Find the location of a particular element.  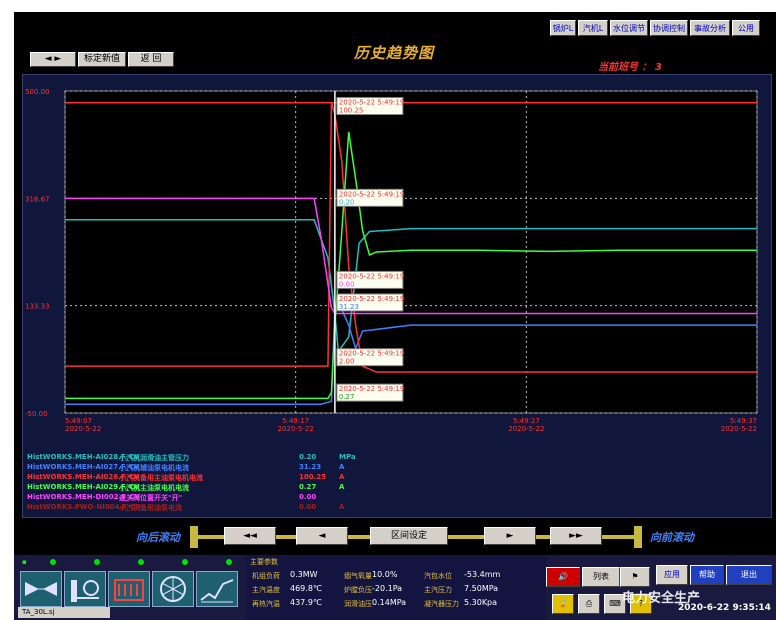

trend-icon is located at coordinates (217, 589).